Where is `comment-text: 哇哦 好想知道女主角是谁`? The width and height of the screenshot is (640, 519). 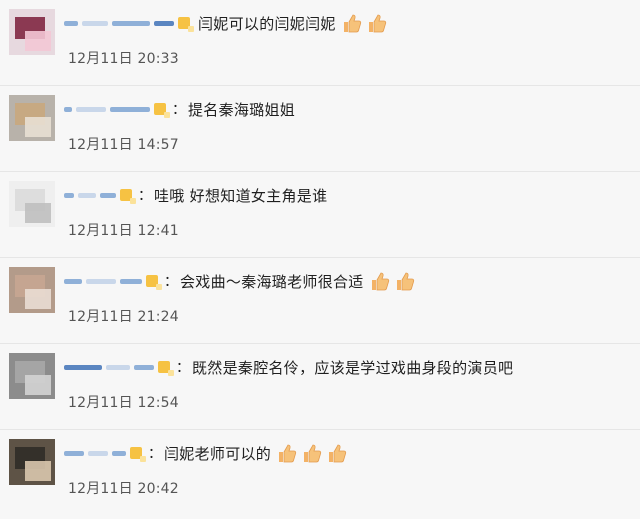
comment-text: 哇哦 好想知道女主角是谁 is located at coordinates (241, 195).